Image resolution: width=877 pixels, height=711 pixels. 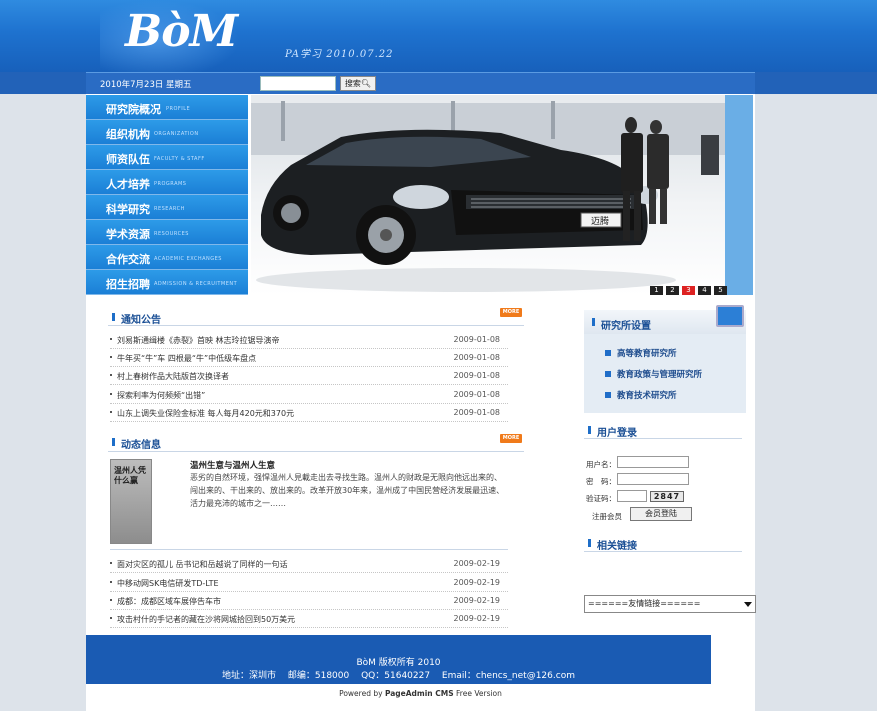 What do you see at coordinates (167, 257) in the screenshot?
I see `nav-item-exchanges: 合作交流 ACADEMIC EXCHANGES` at bounding box center [167, 257].